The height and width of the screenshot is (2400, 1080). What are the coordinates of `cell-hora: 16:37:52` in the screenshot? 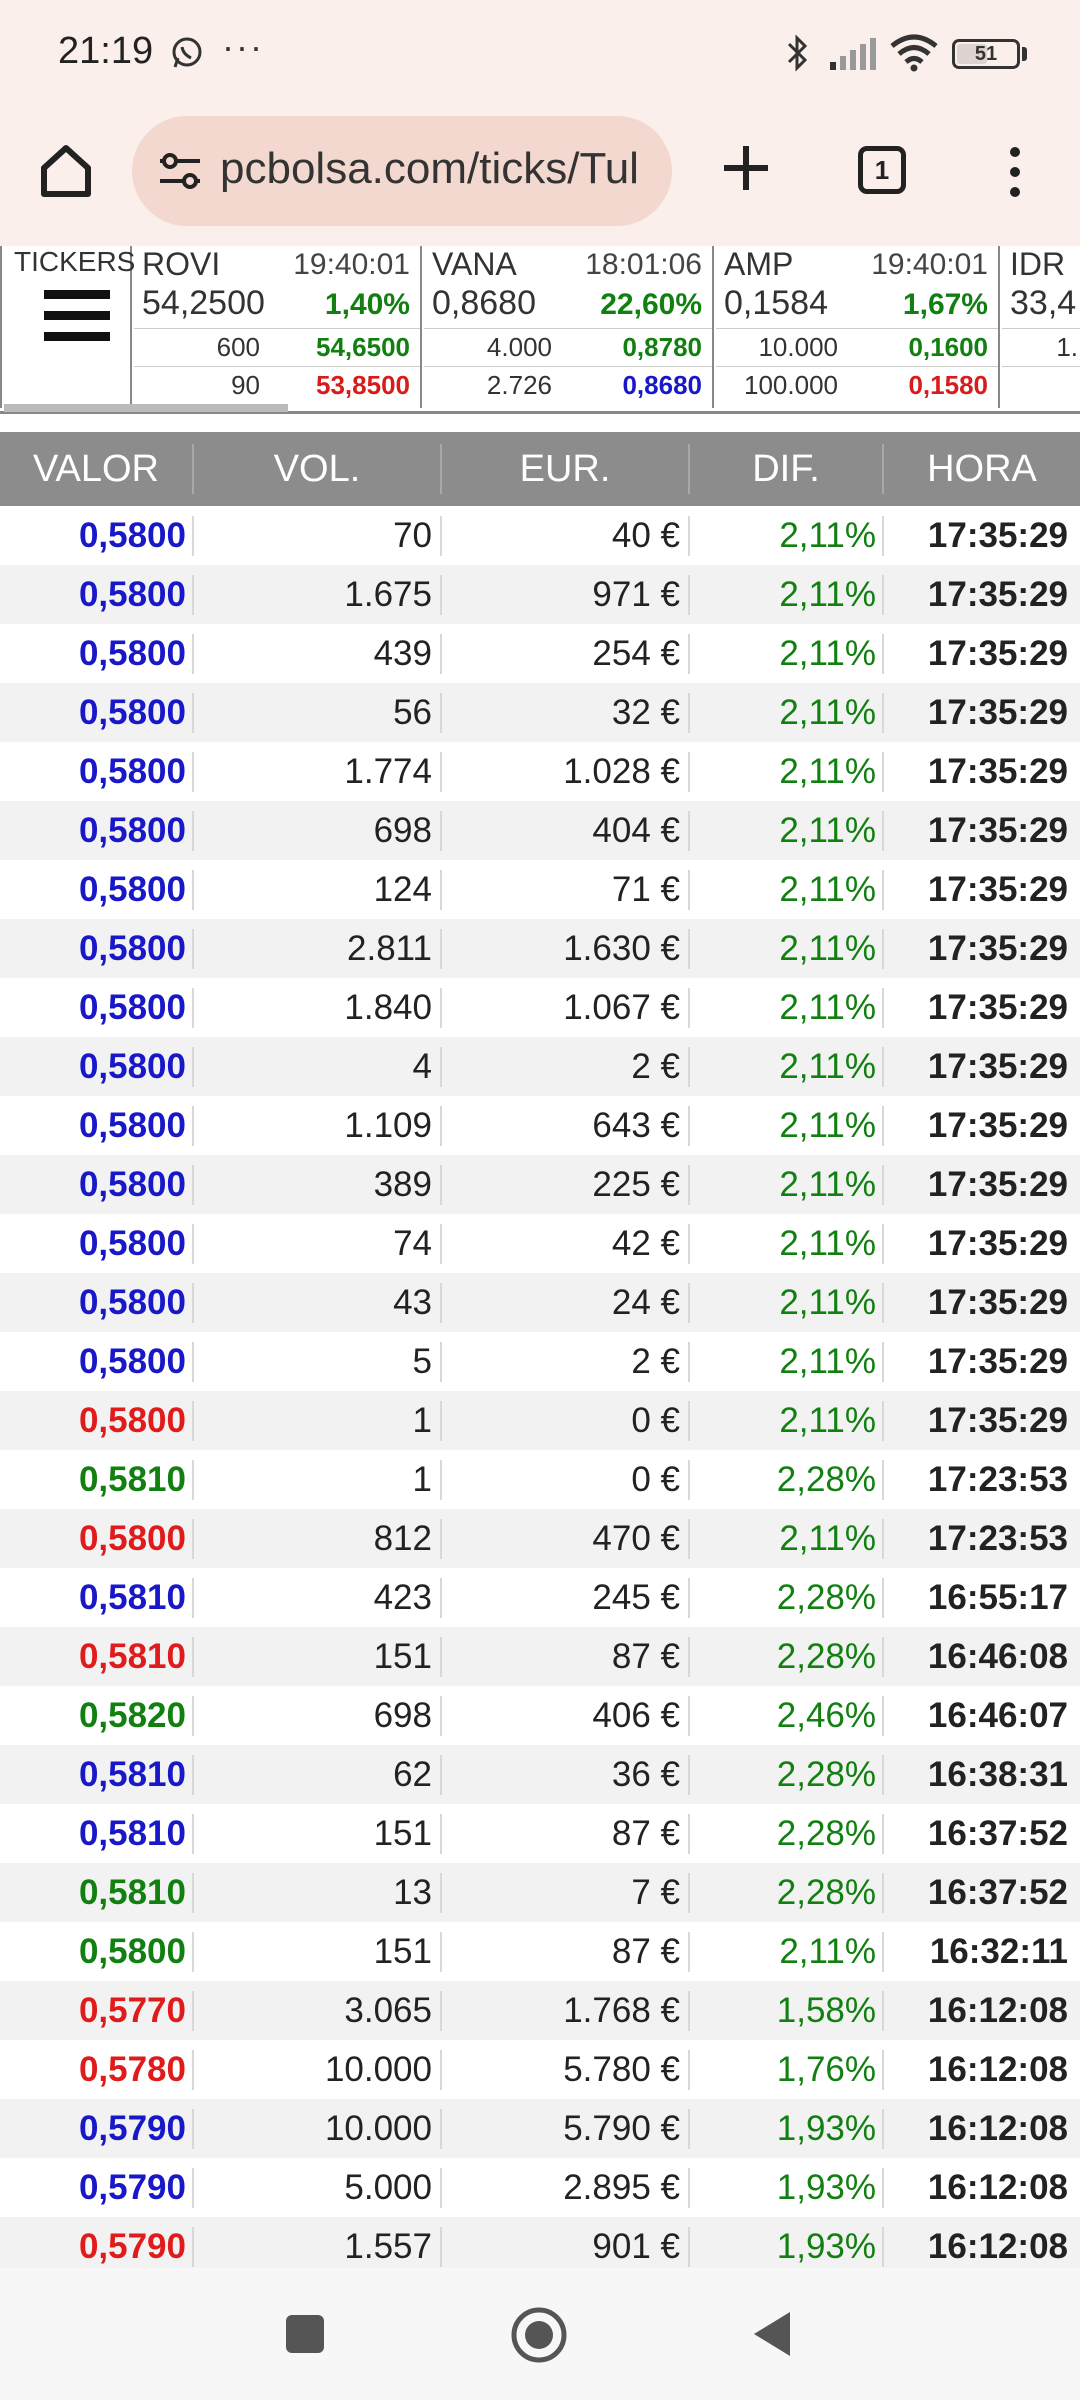 It's located at (997, 1892).